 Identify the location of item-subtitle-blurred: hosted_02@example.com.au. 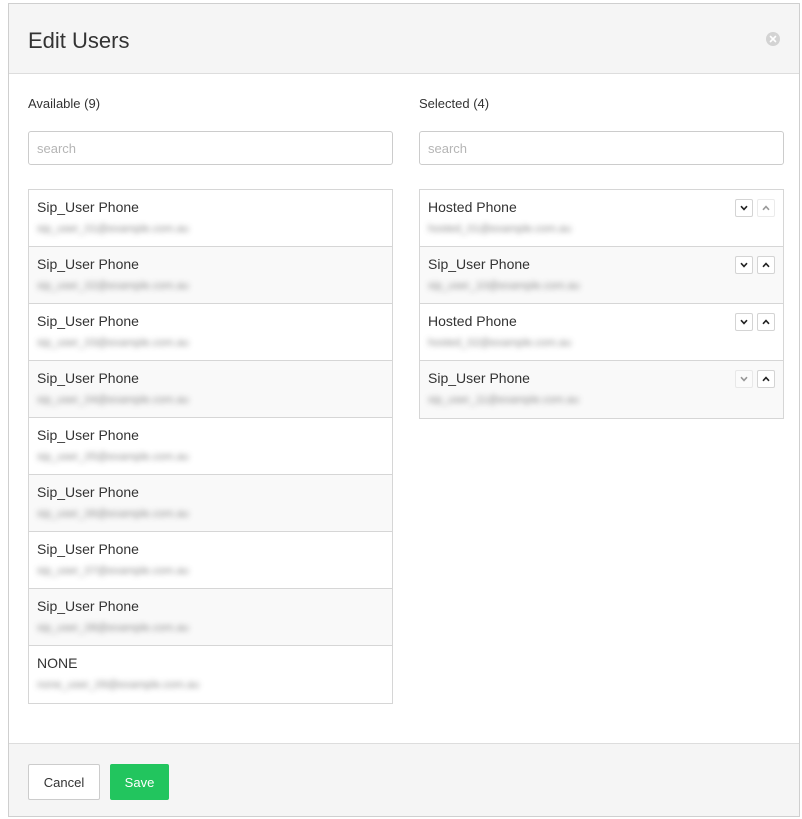
(500, 343).